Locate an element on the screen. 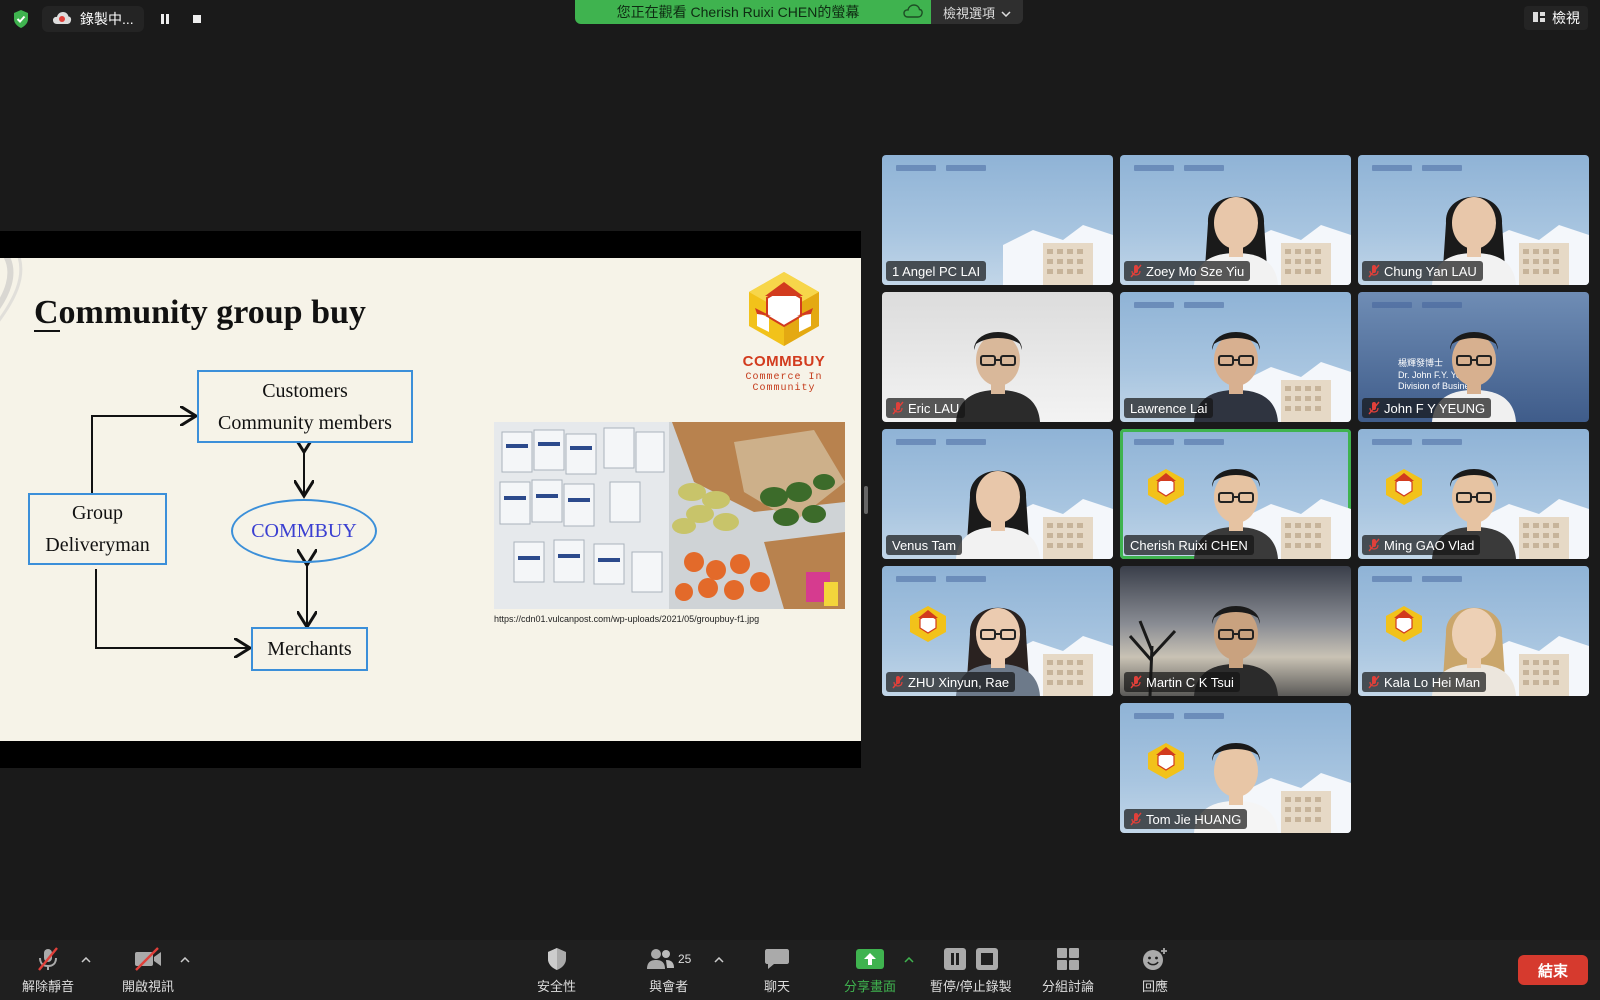 The image size is (1600, 1000). participants-count: 25 is located at coordinates (685, 959).